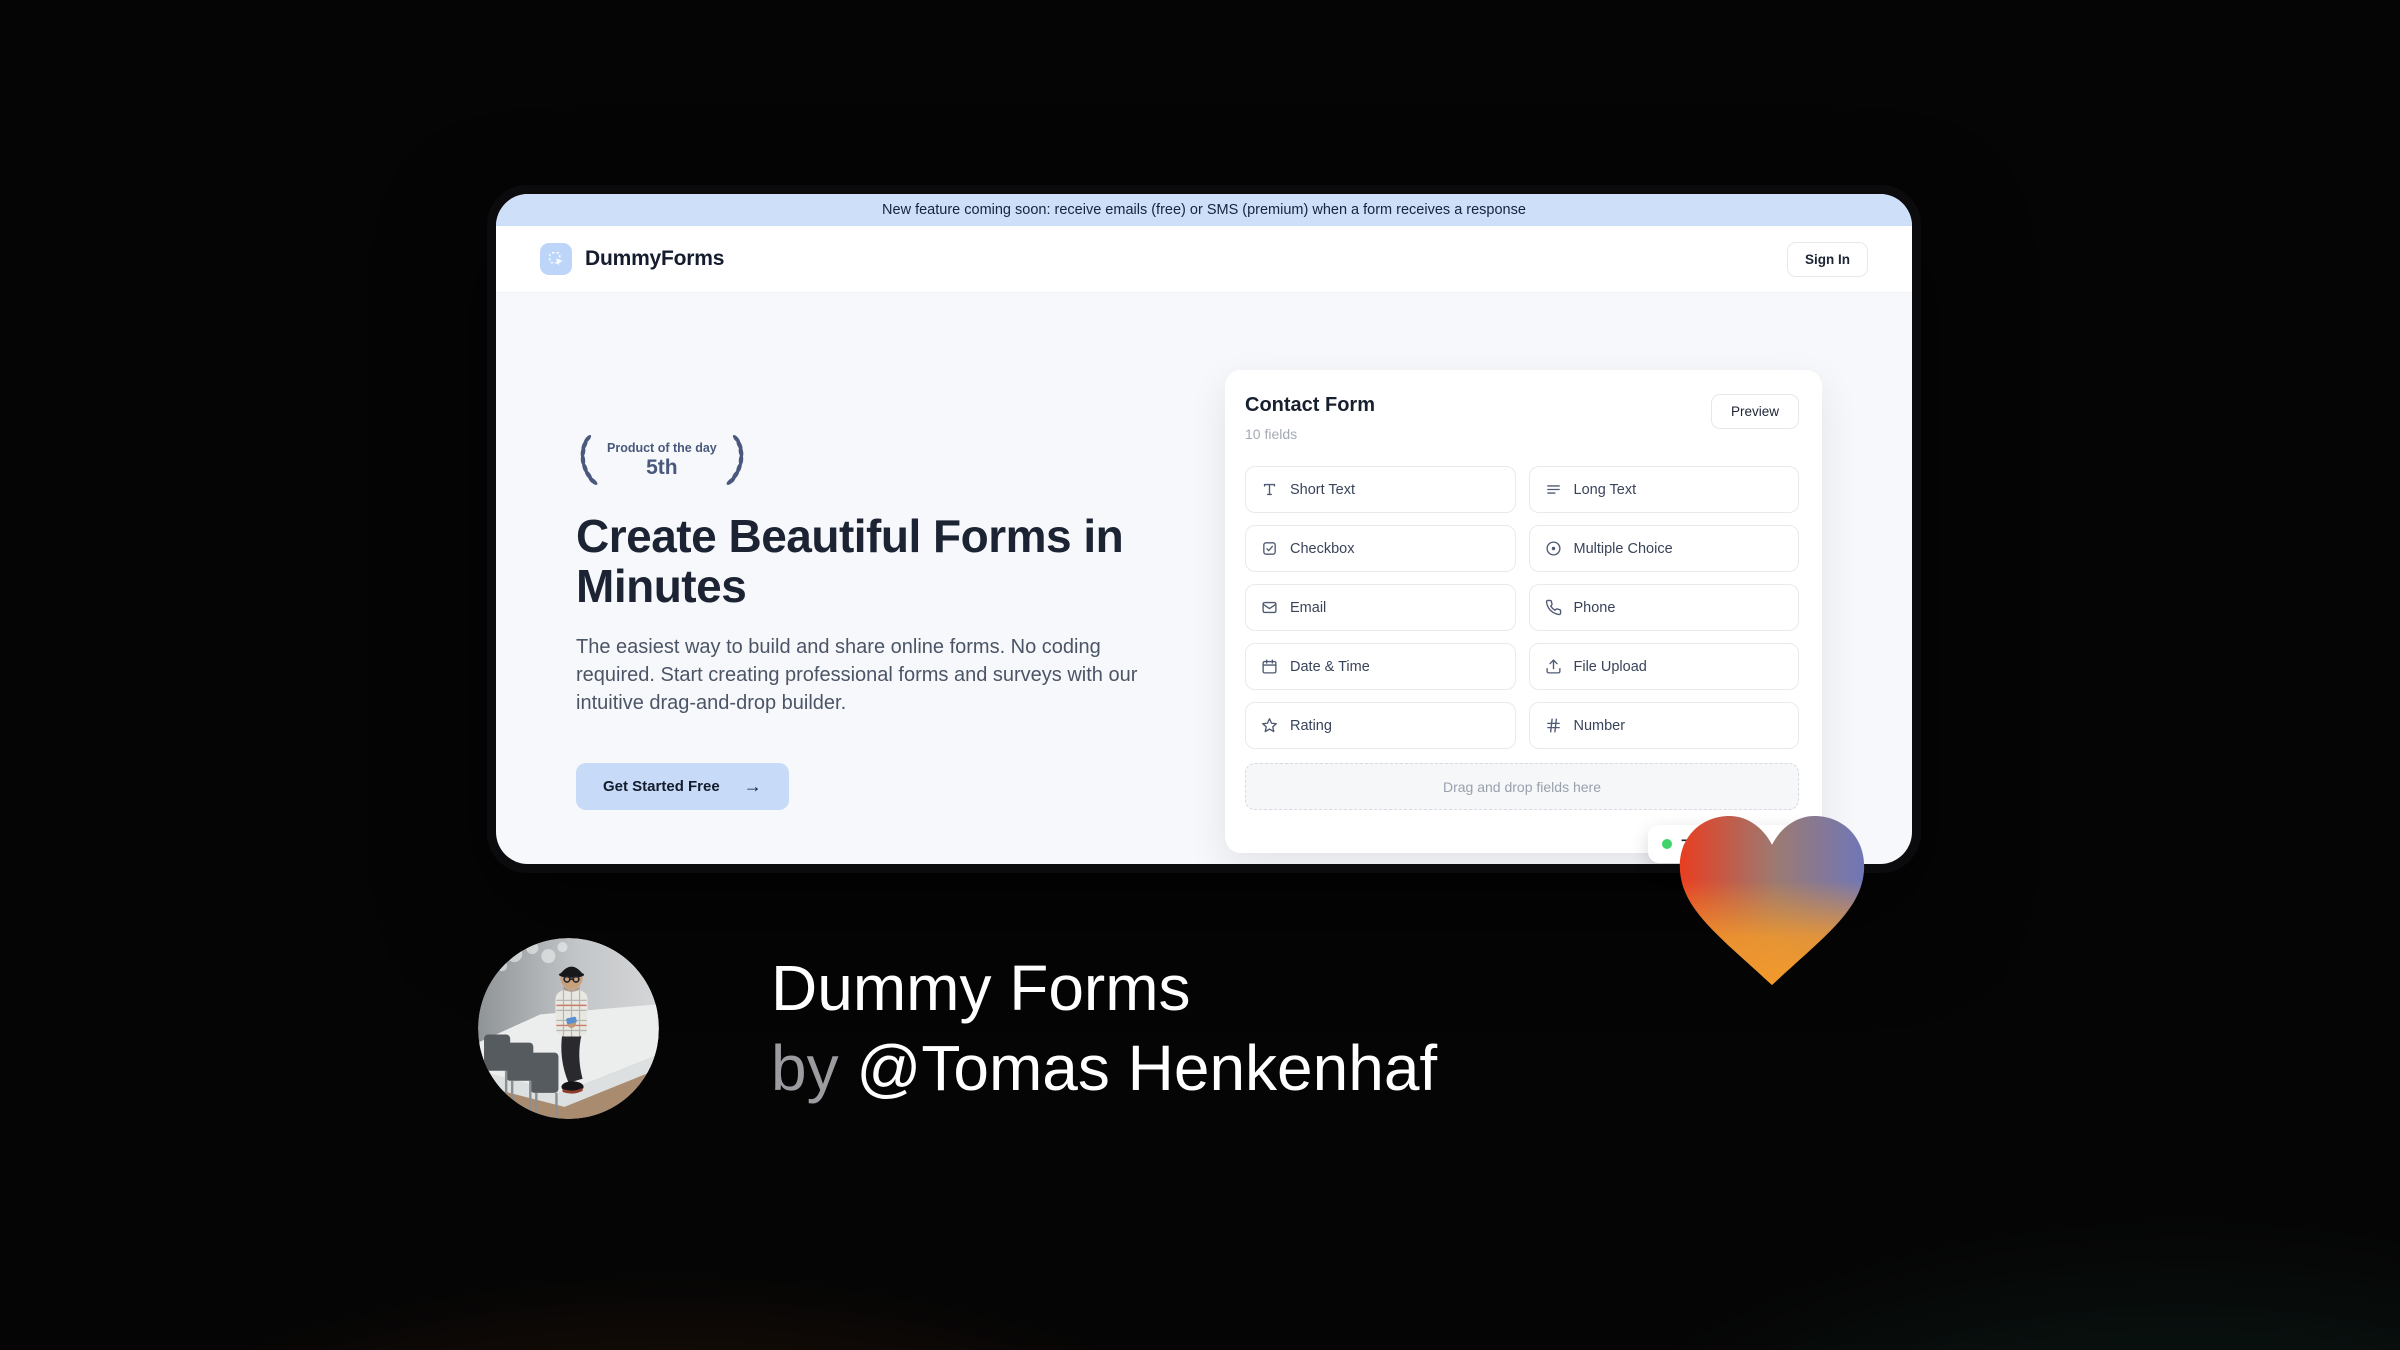  What do you see at coordinates (1380, 666) in the screenshot?
I see `field-type-date-time: Date & Time` at bounding box center [1380, 666].